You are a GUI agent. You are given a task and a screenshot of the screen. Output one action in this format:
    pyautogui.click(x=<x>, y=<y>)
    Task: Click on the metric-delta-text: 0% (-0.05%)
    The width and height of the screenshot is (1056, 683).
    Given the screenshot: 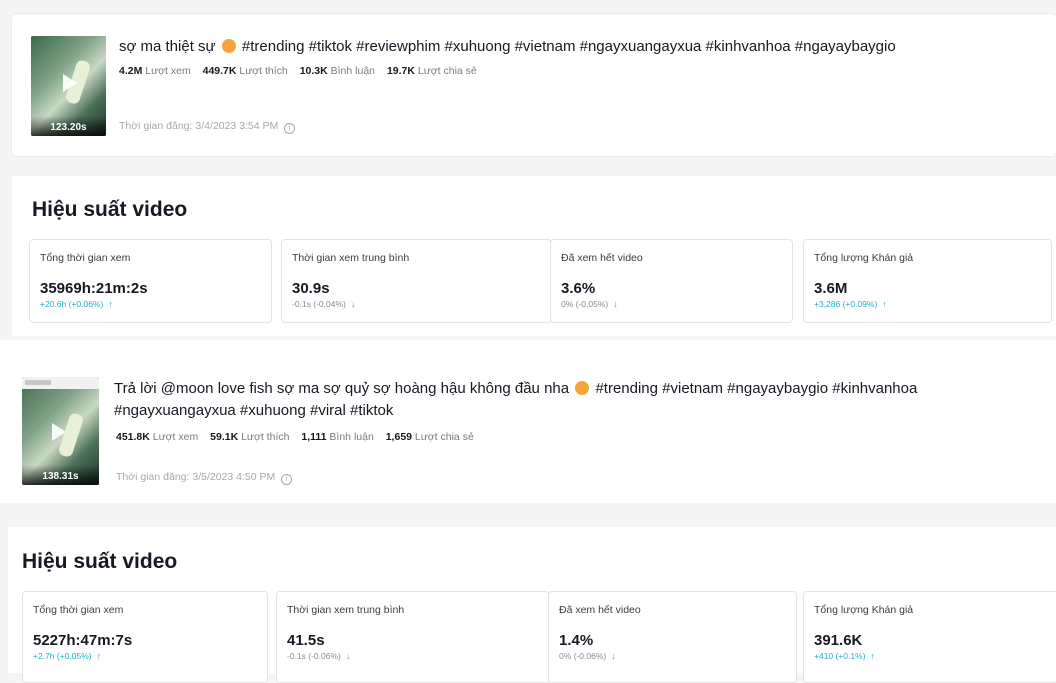 What is the action you would take?
    pyautogui.click(x=585, y=304)
    